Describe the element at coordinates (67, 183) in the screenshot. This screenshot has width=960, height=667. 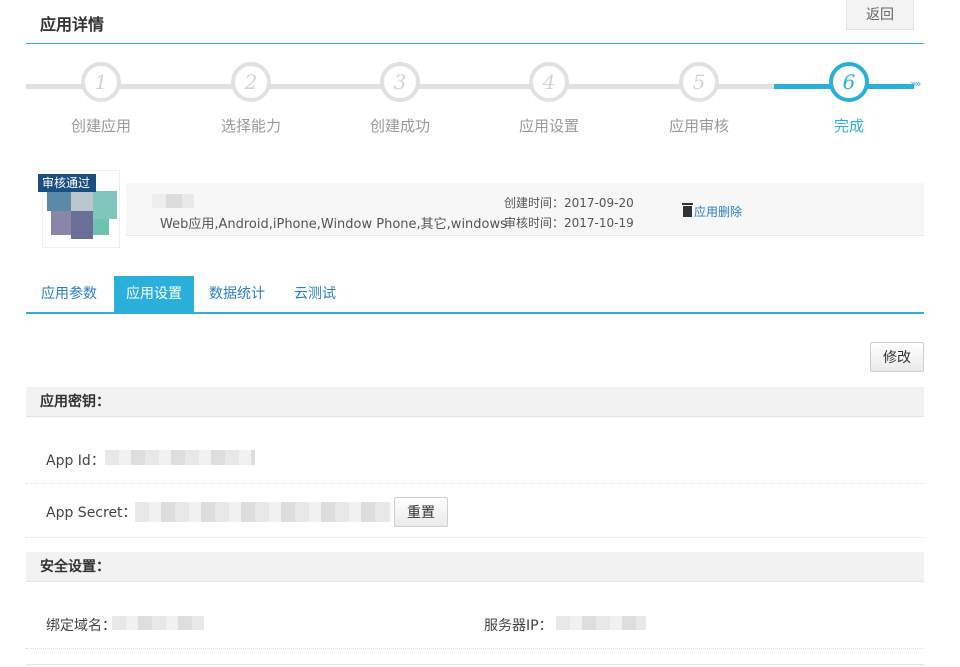
I see `approved-badge: 审核通过` at that location.